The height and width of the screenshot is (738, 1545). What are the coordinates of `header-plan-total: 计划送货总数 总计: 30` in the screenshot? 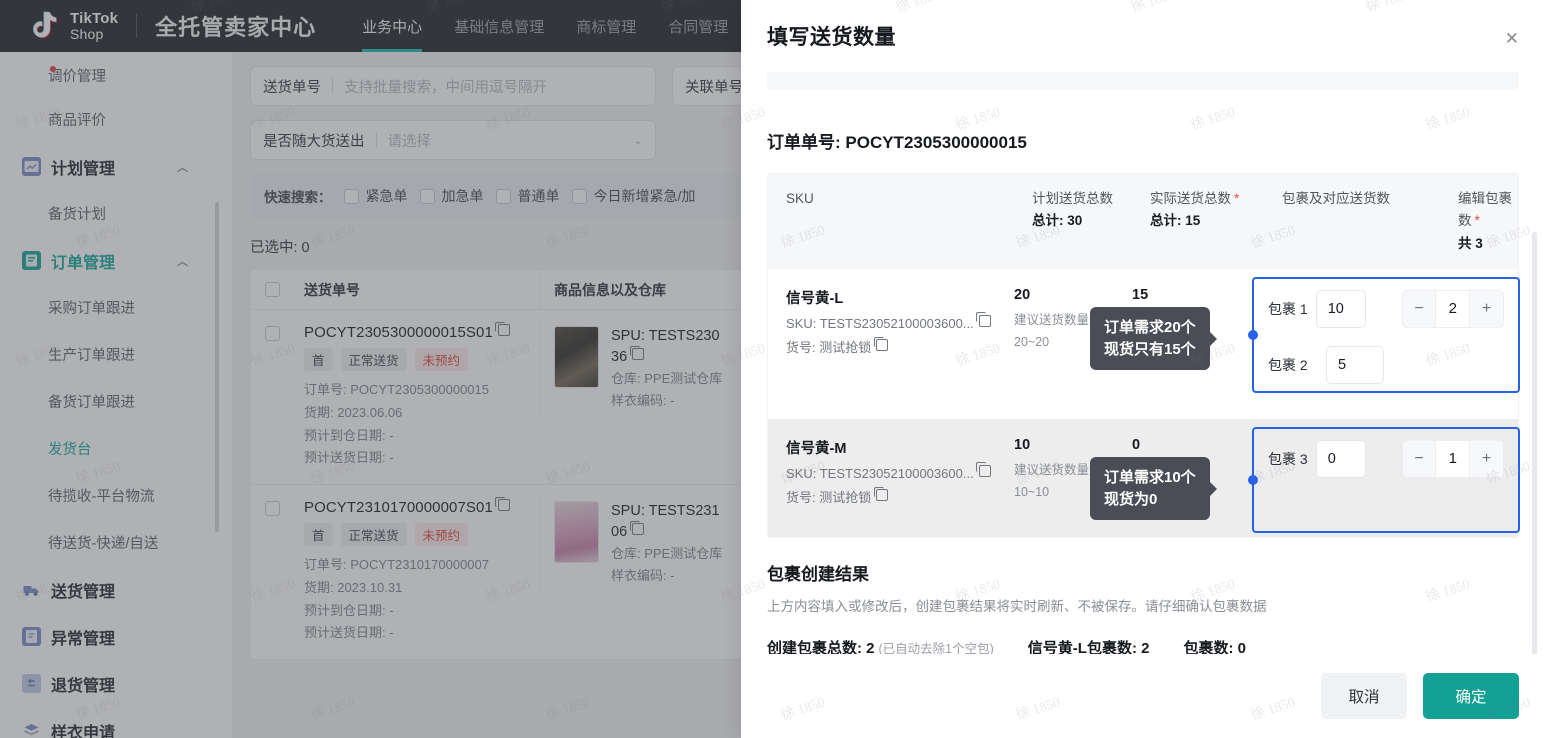 It's located at (1091, 221).